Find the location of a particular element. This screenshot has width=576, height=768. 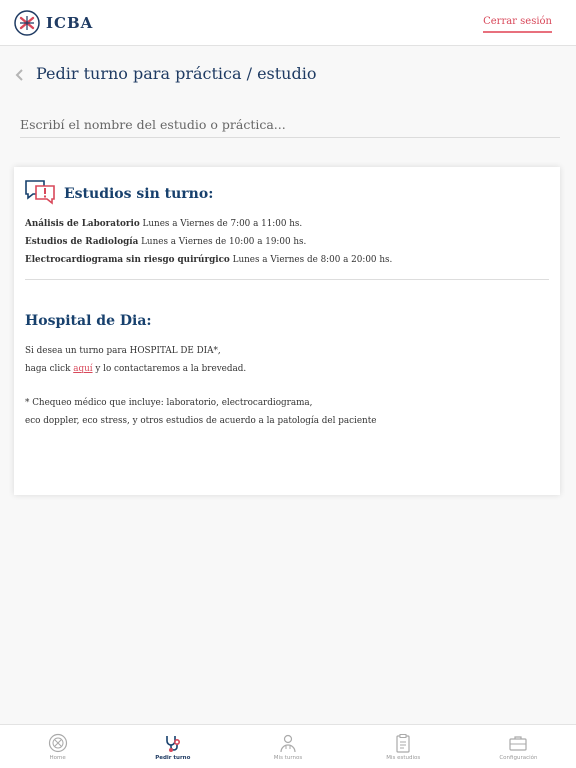

nav-item-my-studies: Mis estudios is located at coordinates (403, 746).